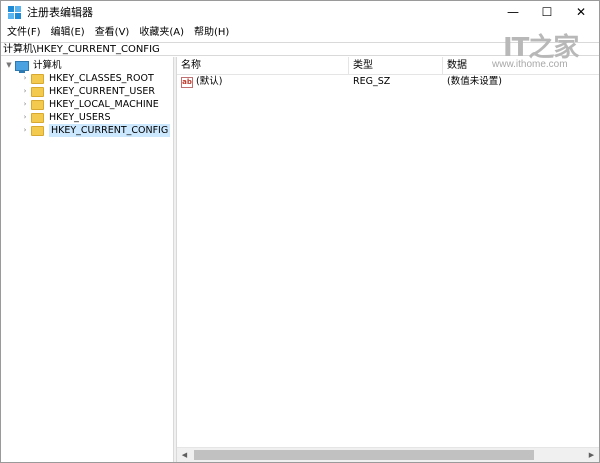  I want to click on menu-bar: 文件(F) 编辑(E) 查看(V) 收藏夹(A) 帮助(H), so click(300, 33).